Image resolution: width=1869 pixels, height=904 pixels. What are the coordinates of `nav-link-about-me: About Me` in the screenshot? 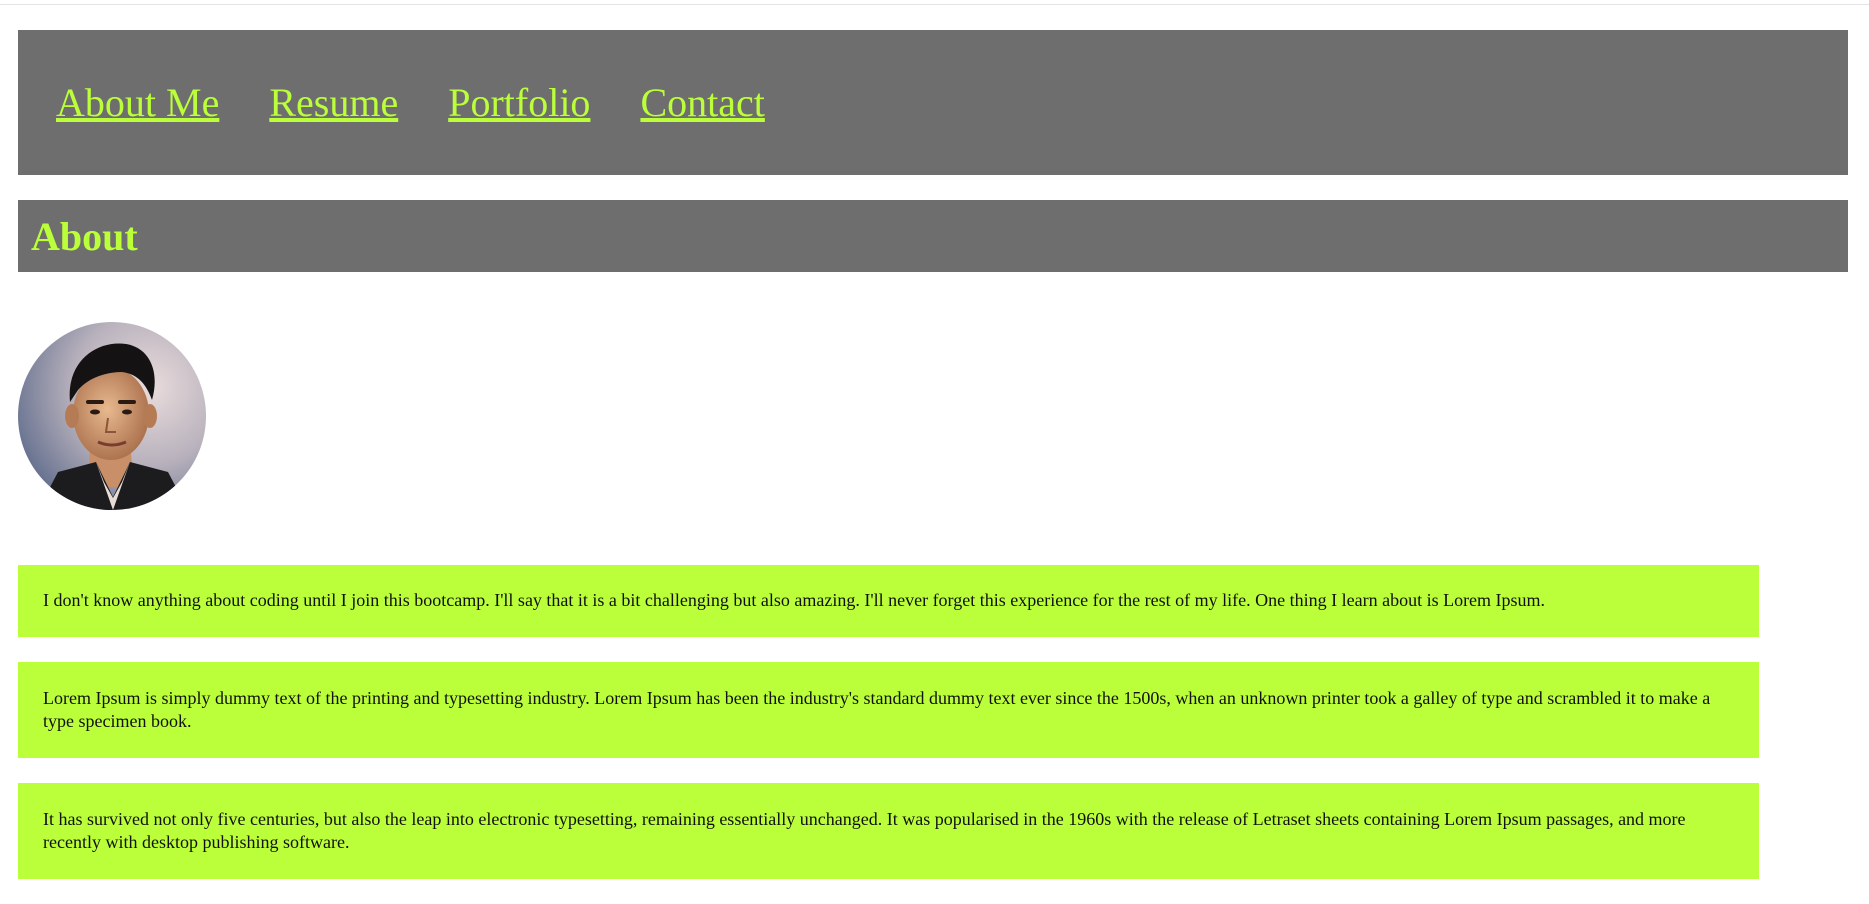 It's located at (137, 102).